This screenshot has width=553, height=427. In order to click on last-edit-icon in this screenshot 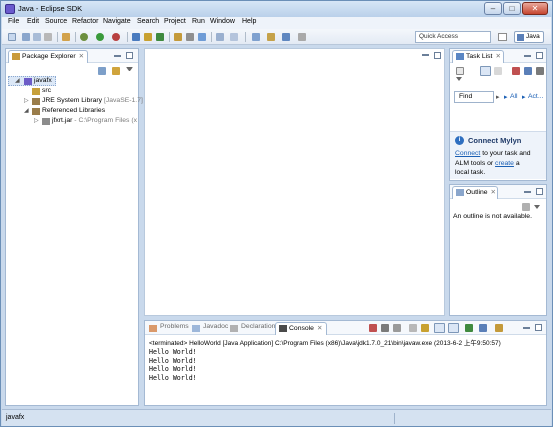, I will do `click(271, 37)`.